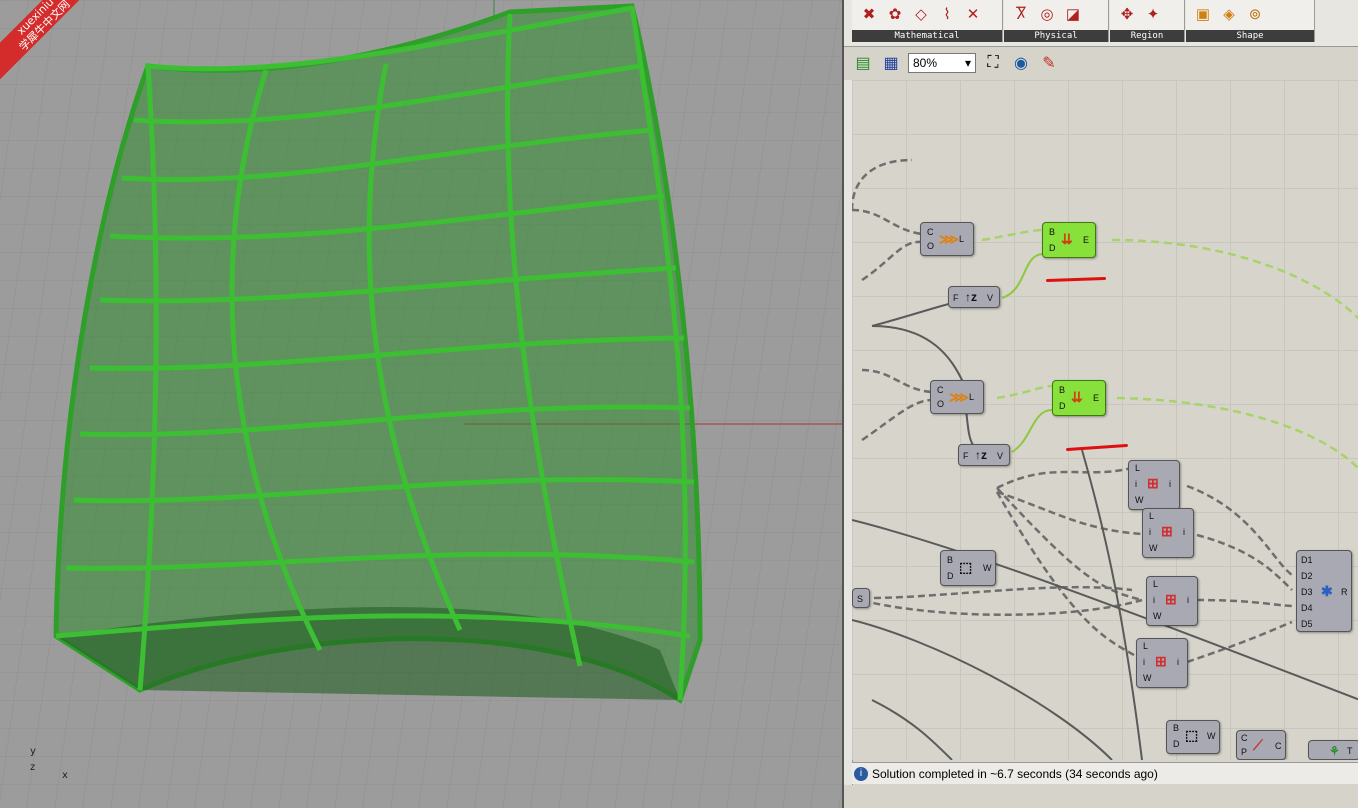 The width and height of the screenshot is (1358, 808). Describe the element at coordinates (1229, 14) in the screenshot. I see `box2-icon: ◈` at that location.